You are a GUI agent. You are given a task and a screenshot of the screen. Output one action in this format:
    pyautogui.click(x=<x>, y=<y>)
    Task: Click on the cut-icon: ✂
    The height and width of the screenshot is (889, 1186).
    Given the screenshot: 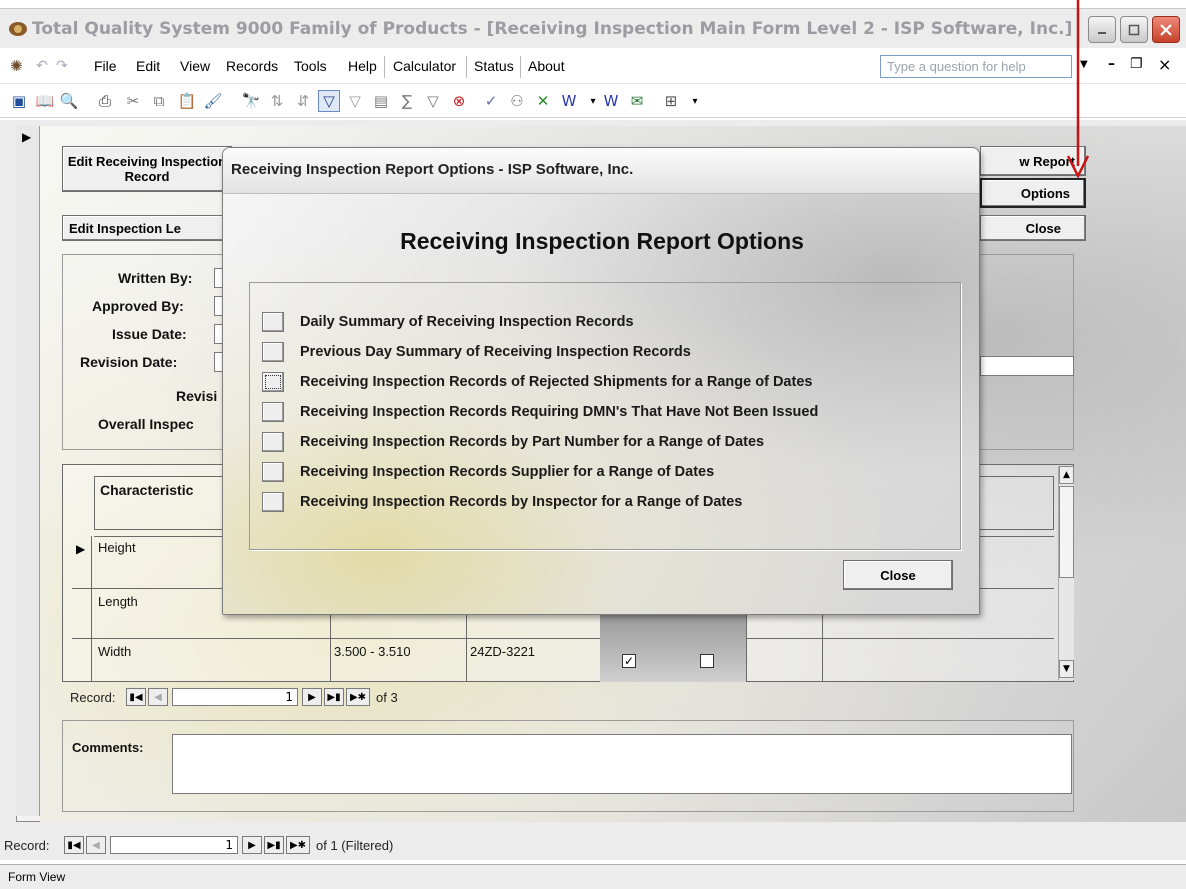 What is the action you would take?
    pyautogui.click(x=133, y=101)
    